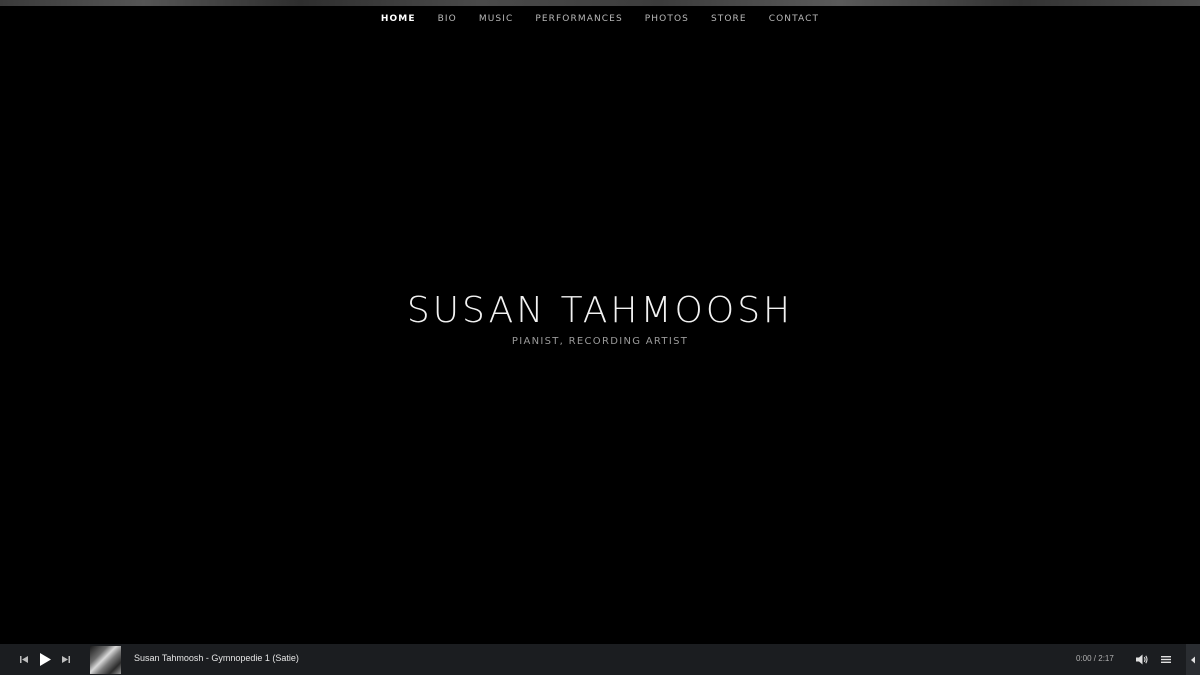 This screenshot has height=675, width=1200. What do you see at coordinates (447, 19) in the screenshot?
I see `nav-item-bio: BIO` at bounding box center [447, 19].